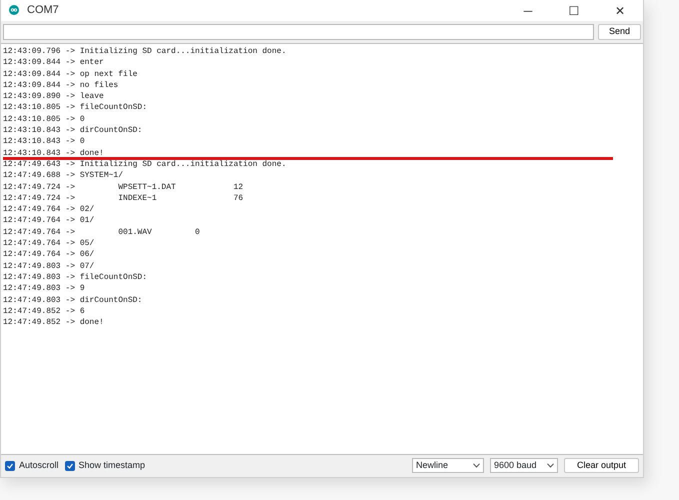  What do you see at coordinates (112, 465) in the screenshot?
I see `checkbox-label: Show timestamp` at bounding box center [112, 465].